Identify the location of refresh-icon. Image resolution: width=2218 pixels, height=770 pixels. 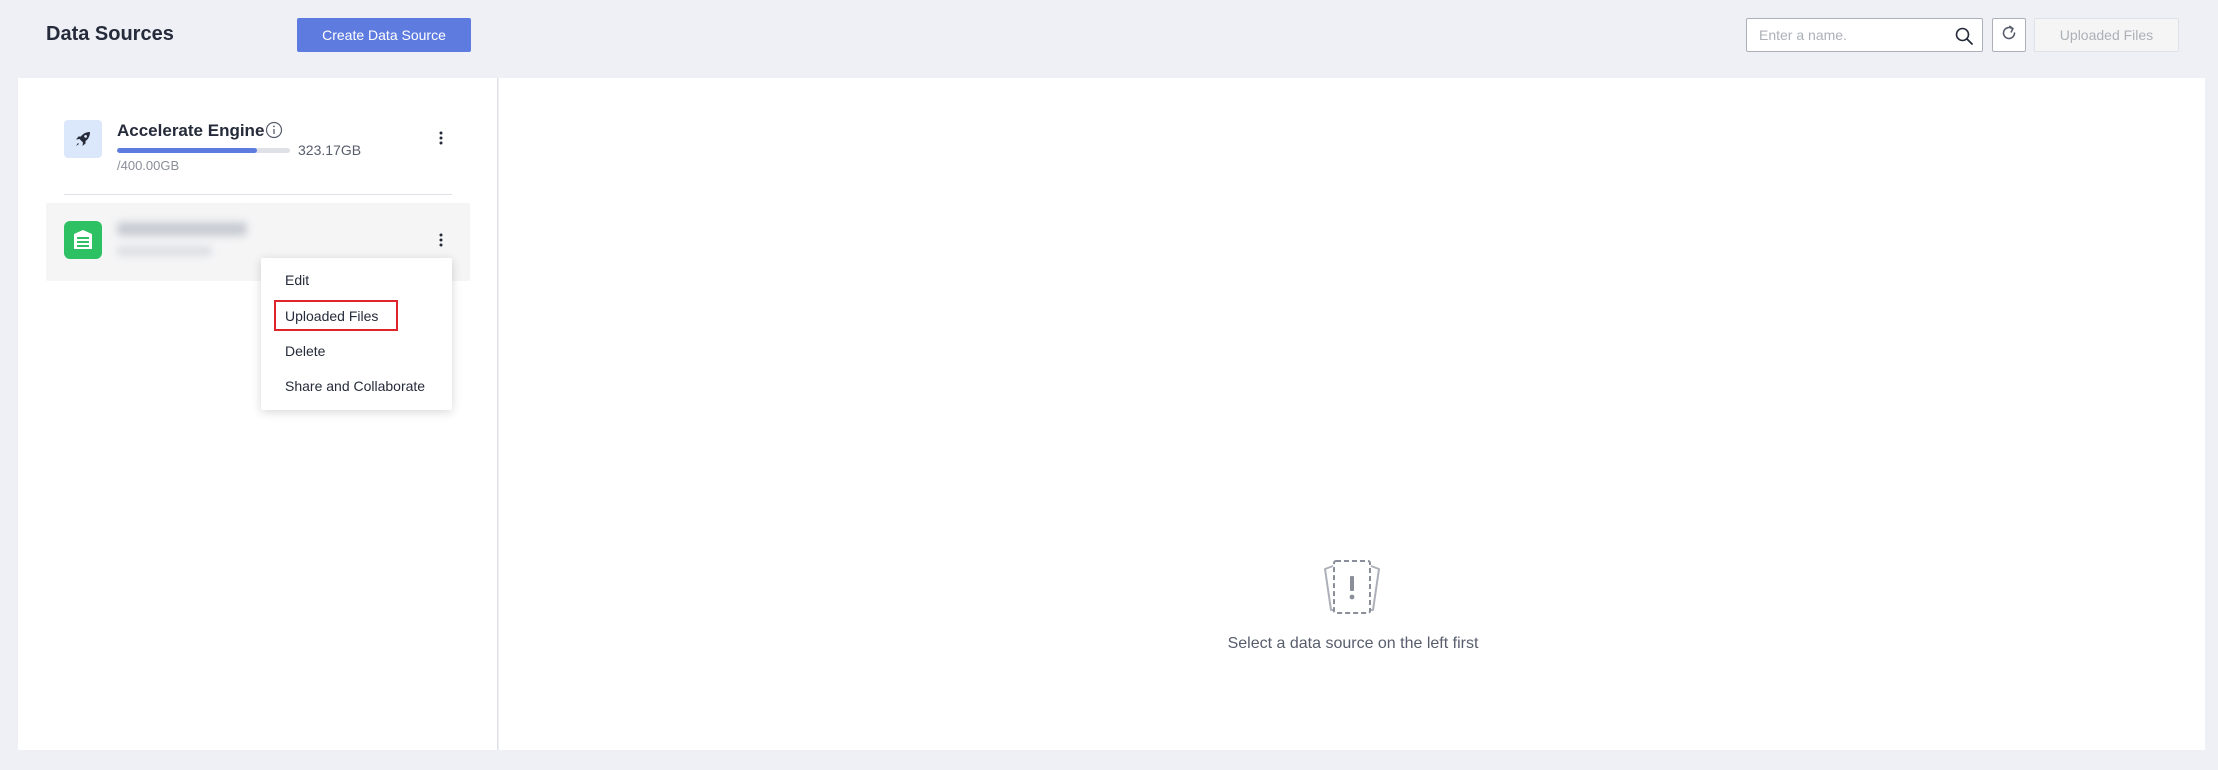
(2009, 35).